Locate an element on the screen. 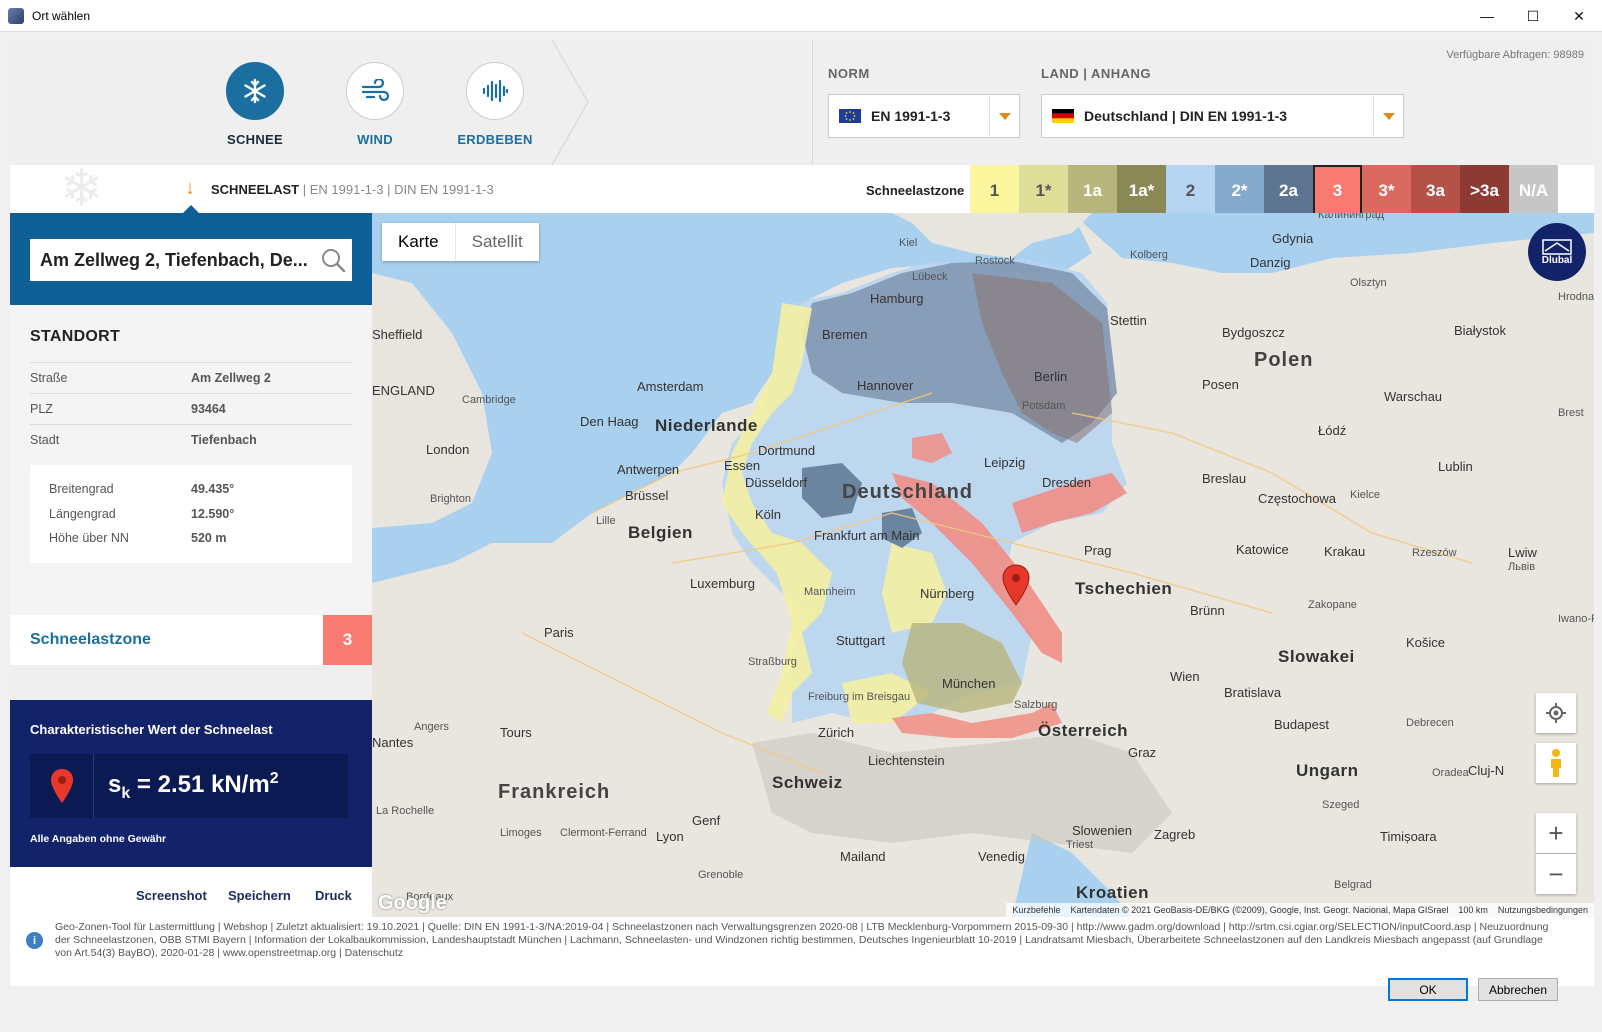  norm-select: EN 1991-1-3 is located at coordinates (924, 116).